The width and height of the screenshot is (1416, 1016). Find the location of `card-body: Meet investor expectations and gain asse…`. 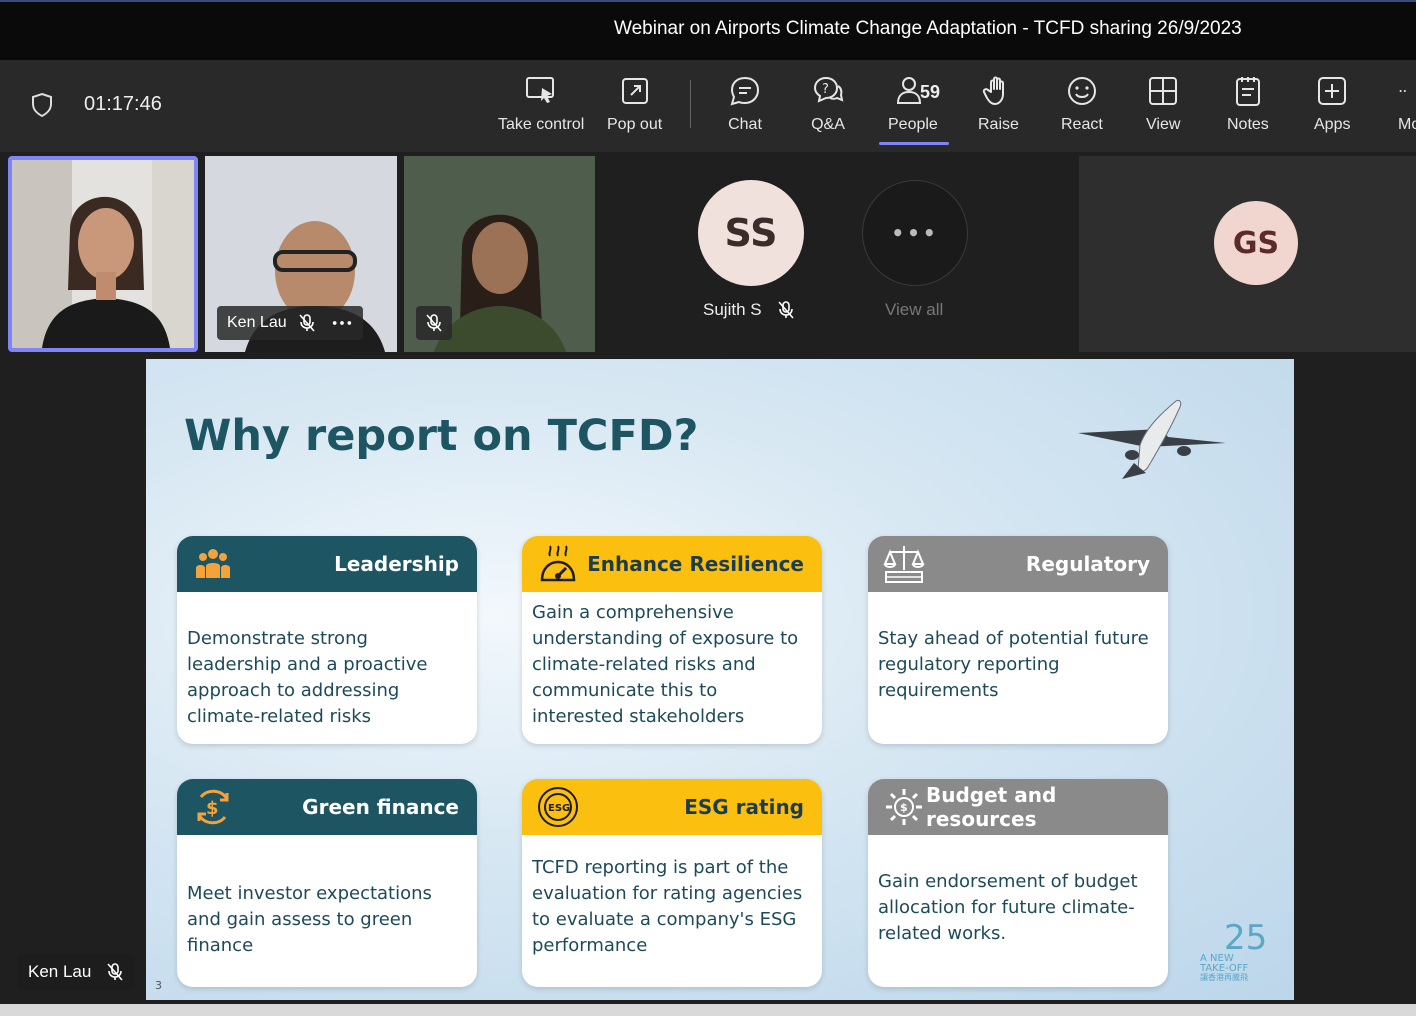

card-body: Meet investor expectations and gain asse… is located at coordinates (309, 919).